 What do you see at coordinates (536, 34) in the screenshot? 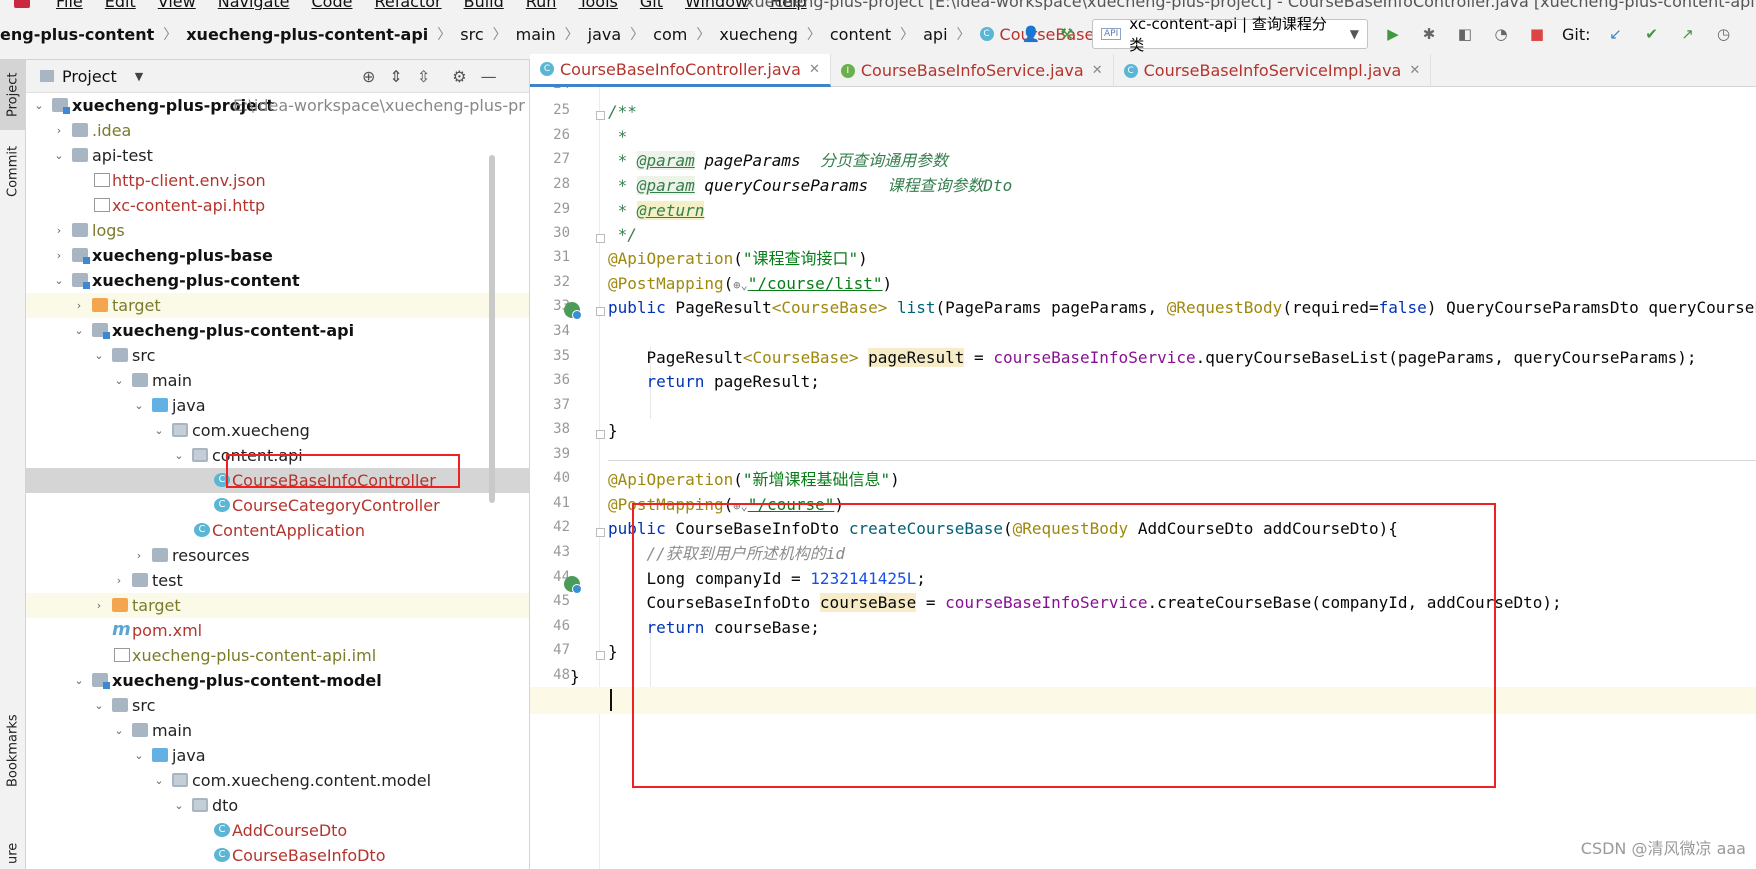
I see `crumb-main: main` at bounding box center [536, 34].